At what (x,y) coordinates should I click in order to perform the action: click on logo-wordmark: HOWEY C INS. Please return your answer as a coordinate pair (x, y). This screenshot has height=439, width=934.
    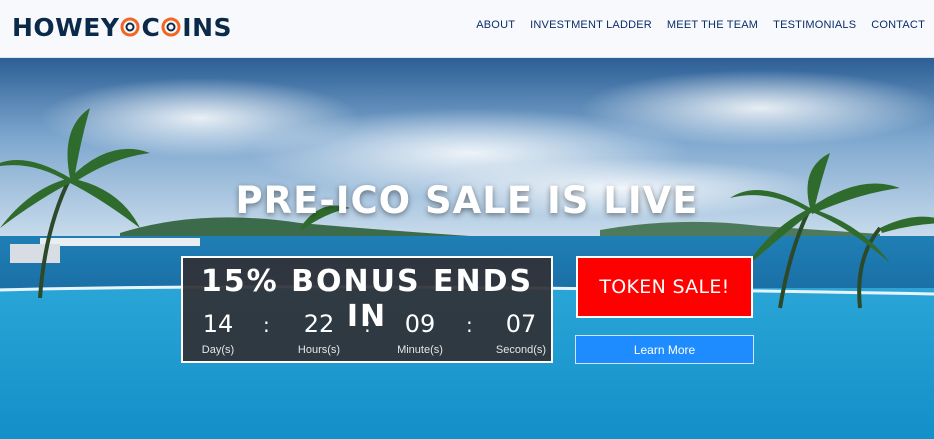
    Looking at the image, I should click on (122, 27).